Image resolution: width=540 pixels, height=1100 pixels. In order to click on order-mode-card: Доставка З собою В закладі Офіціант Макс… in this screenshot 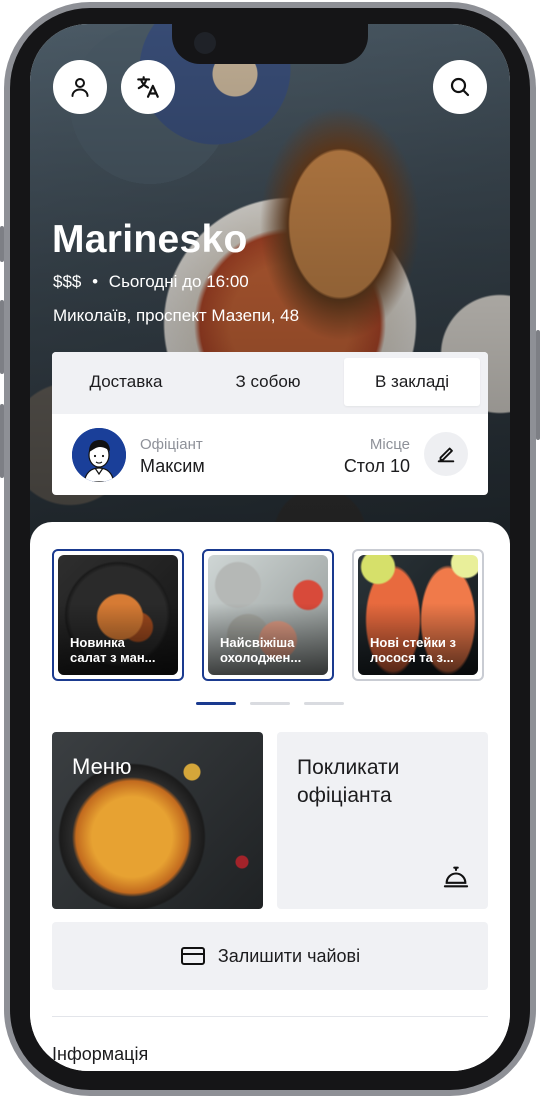, I will do `click(270, 423)`.